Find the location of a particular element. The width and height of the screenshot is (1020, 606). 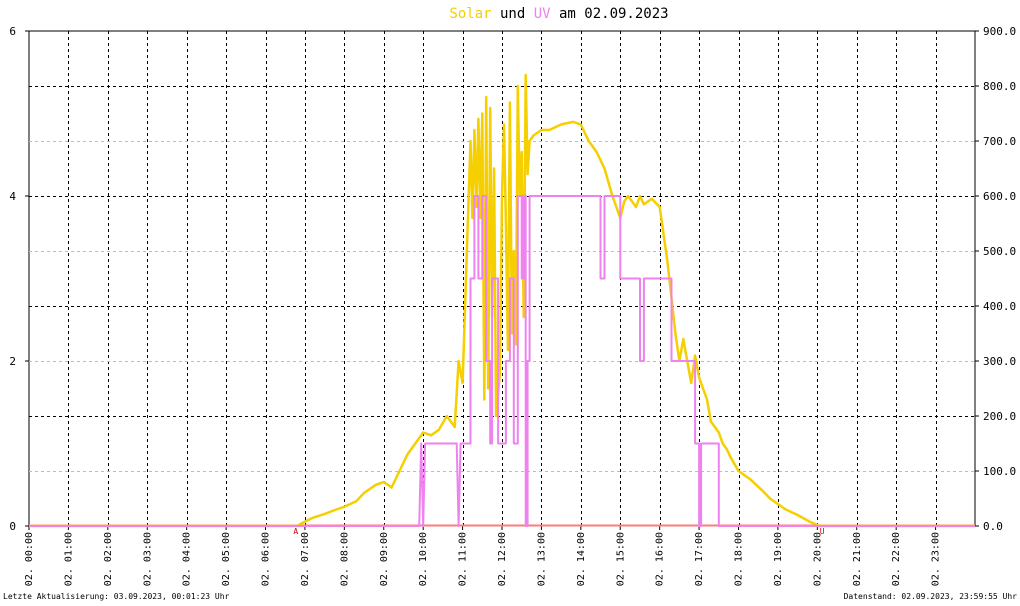

y-left-tick-label: 6 is located at coordinates (12, 31).